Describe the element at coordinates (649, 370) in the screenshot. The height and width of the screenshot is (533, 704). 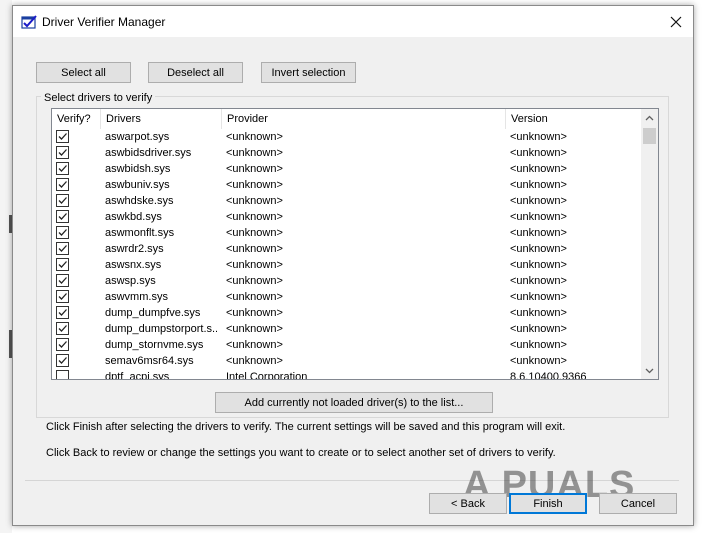
I see `scroll-down-button` at that location.